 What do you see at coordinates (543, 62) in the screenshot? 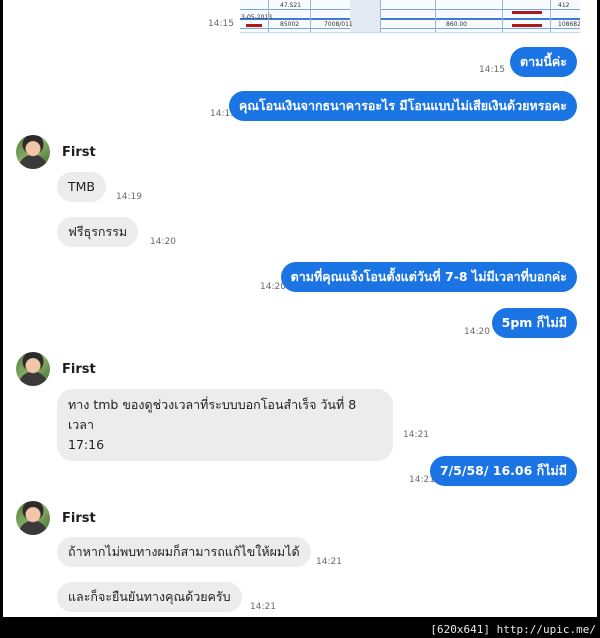
I see `outgoing-message: ตามนี้ค่ะ` at bounding box center [543, 62].